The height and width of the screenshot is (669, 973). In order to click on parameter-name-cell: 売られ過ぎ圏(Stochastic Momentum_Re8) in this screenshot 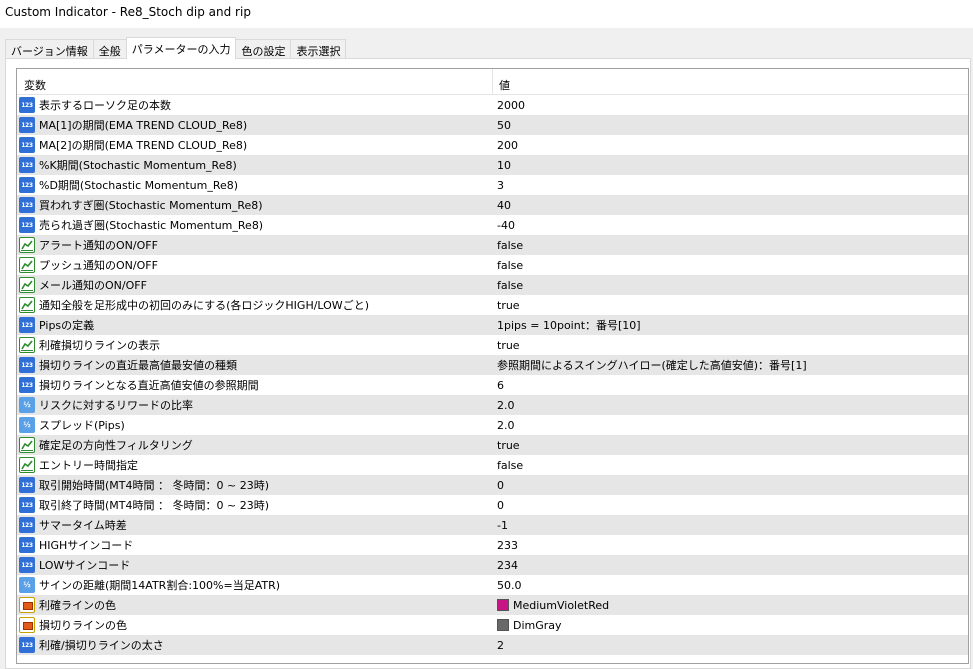, I will do `click(255, 225)`.